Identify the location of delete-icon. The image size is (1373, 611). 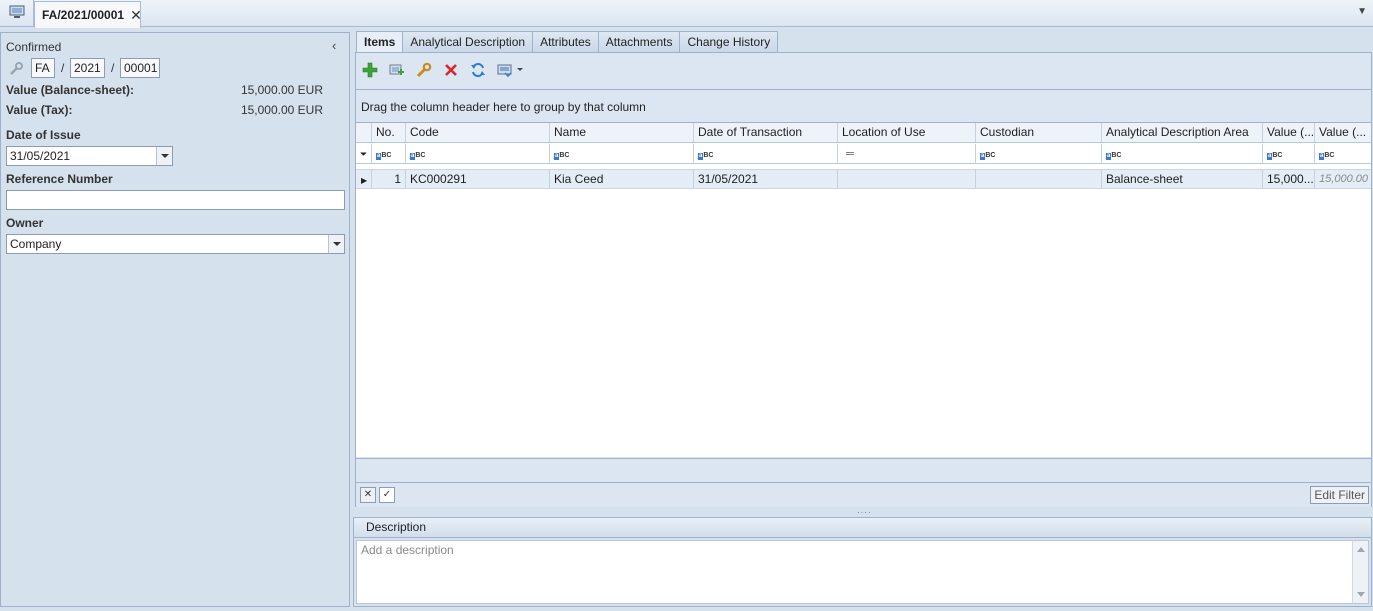
(451, 70).